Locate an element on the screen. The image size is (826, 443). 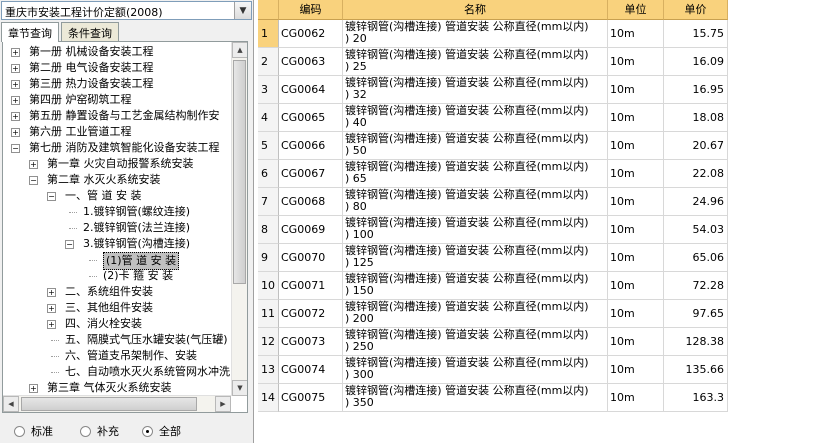
column-header-code: 编码 is located at coordinates (311, 10).